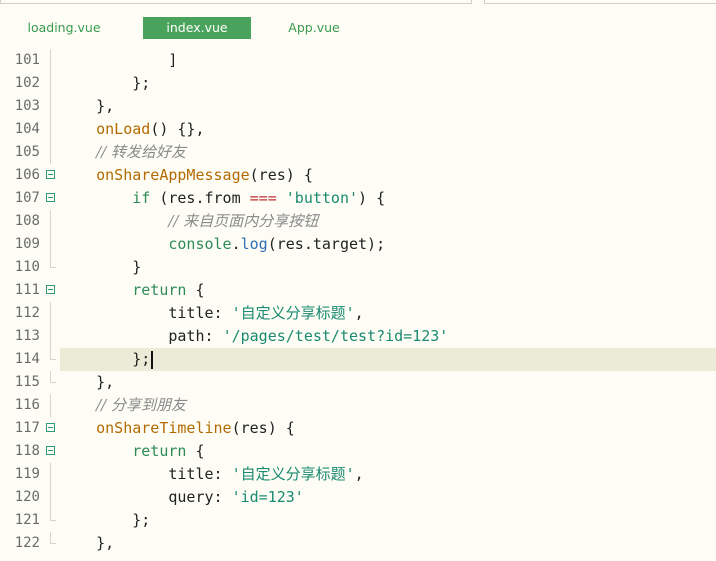 This screenshot has width=716, height=561. Describe the element at coordinates (358, 244) in the screenshot. I see `code-line: 109 console.log(res.target);` at that location.